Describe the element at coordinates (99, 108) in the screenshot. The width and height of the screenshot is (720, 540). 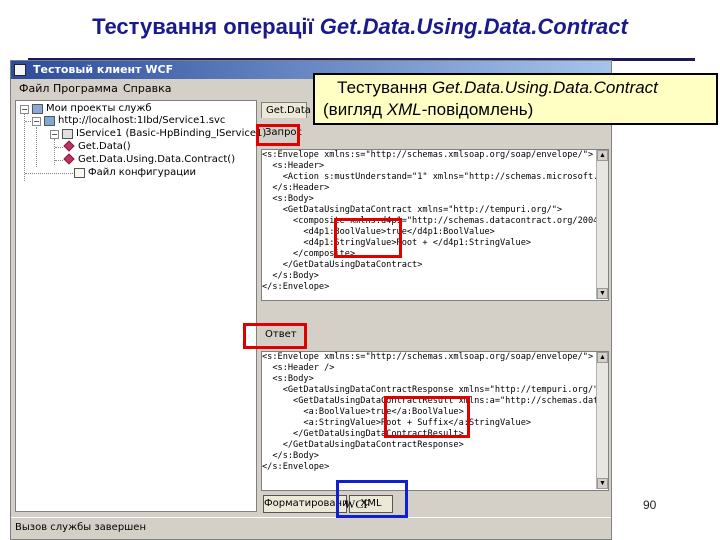
I see `tree-root: Мои проекты служб` at that location.